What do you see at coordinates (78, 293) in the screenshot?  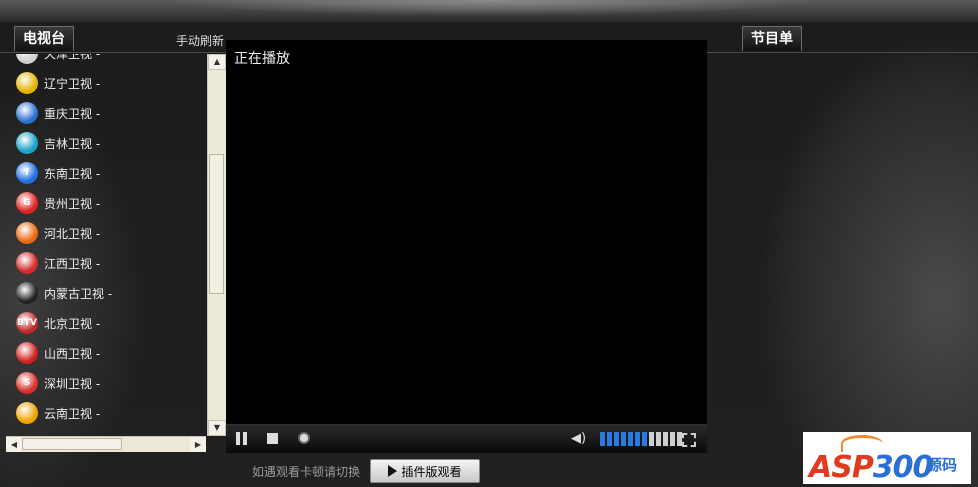 I see `channel-name: 内蒙古卫视 -` at bounding box center [78, 293].